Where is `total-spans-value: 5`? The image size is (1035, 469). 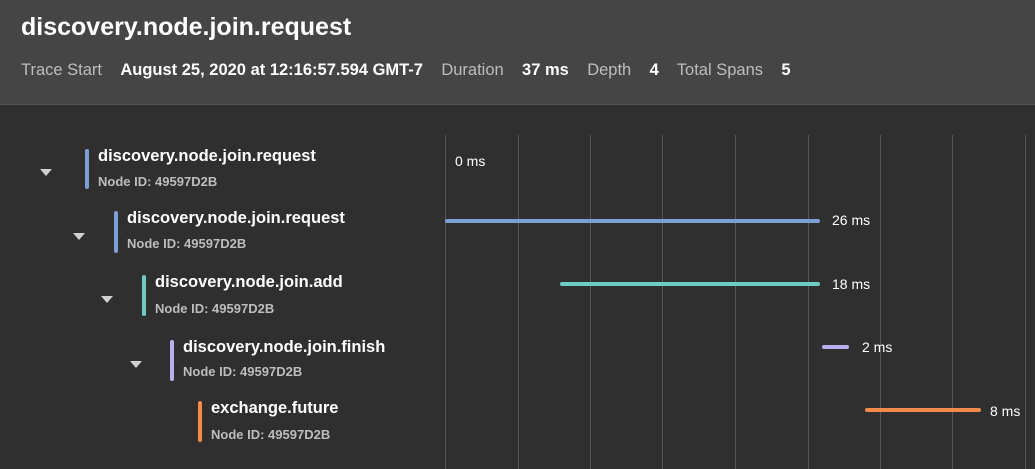 total-spans-value: 5 is located at coordinates (786, 70).